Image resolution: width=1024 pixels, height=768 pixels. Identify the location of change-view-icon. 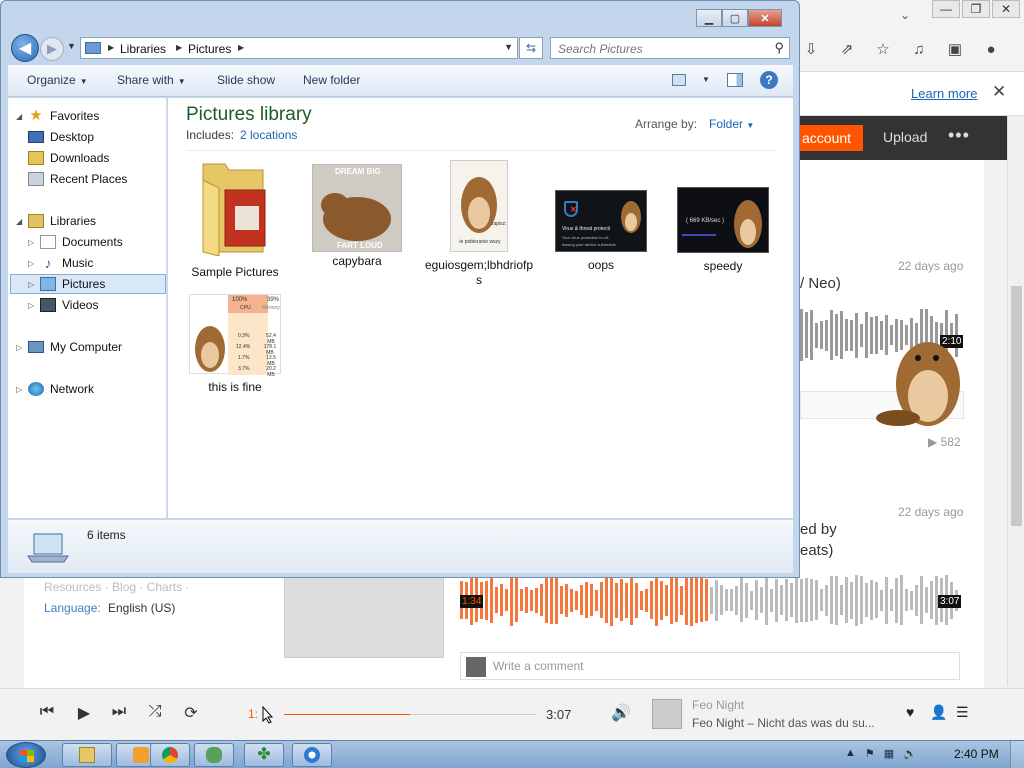
(679, 80).